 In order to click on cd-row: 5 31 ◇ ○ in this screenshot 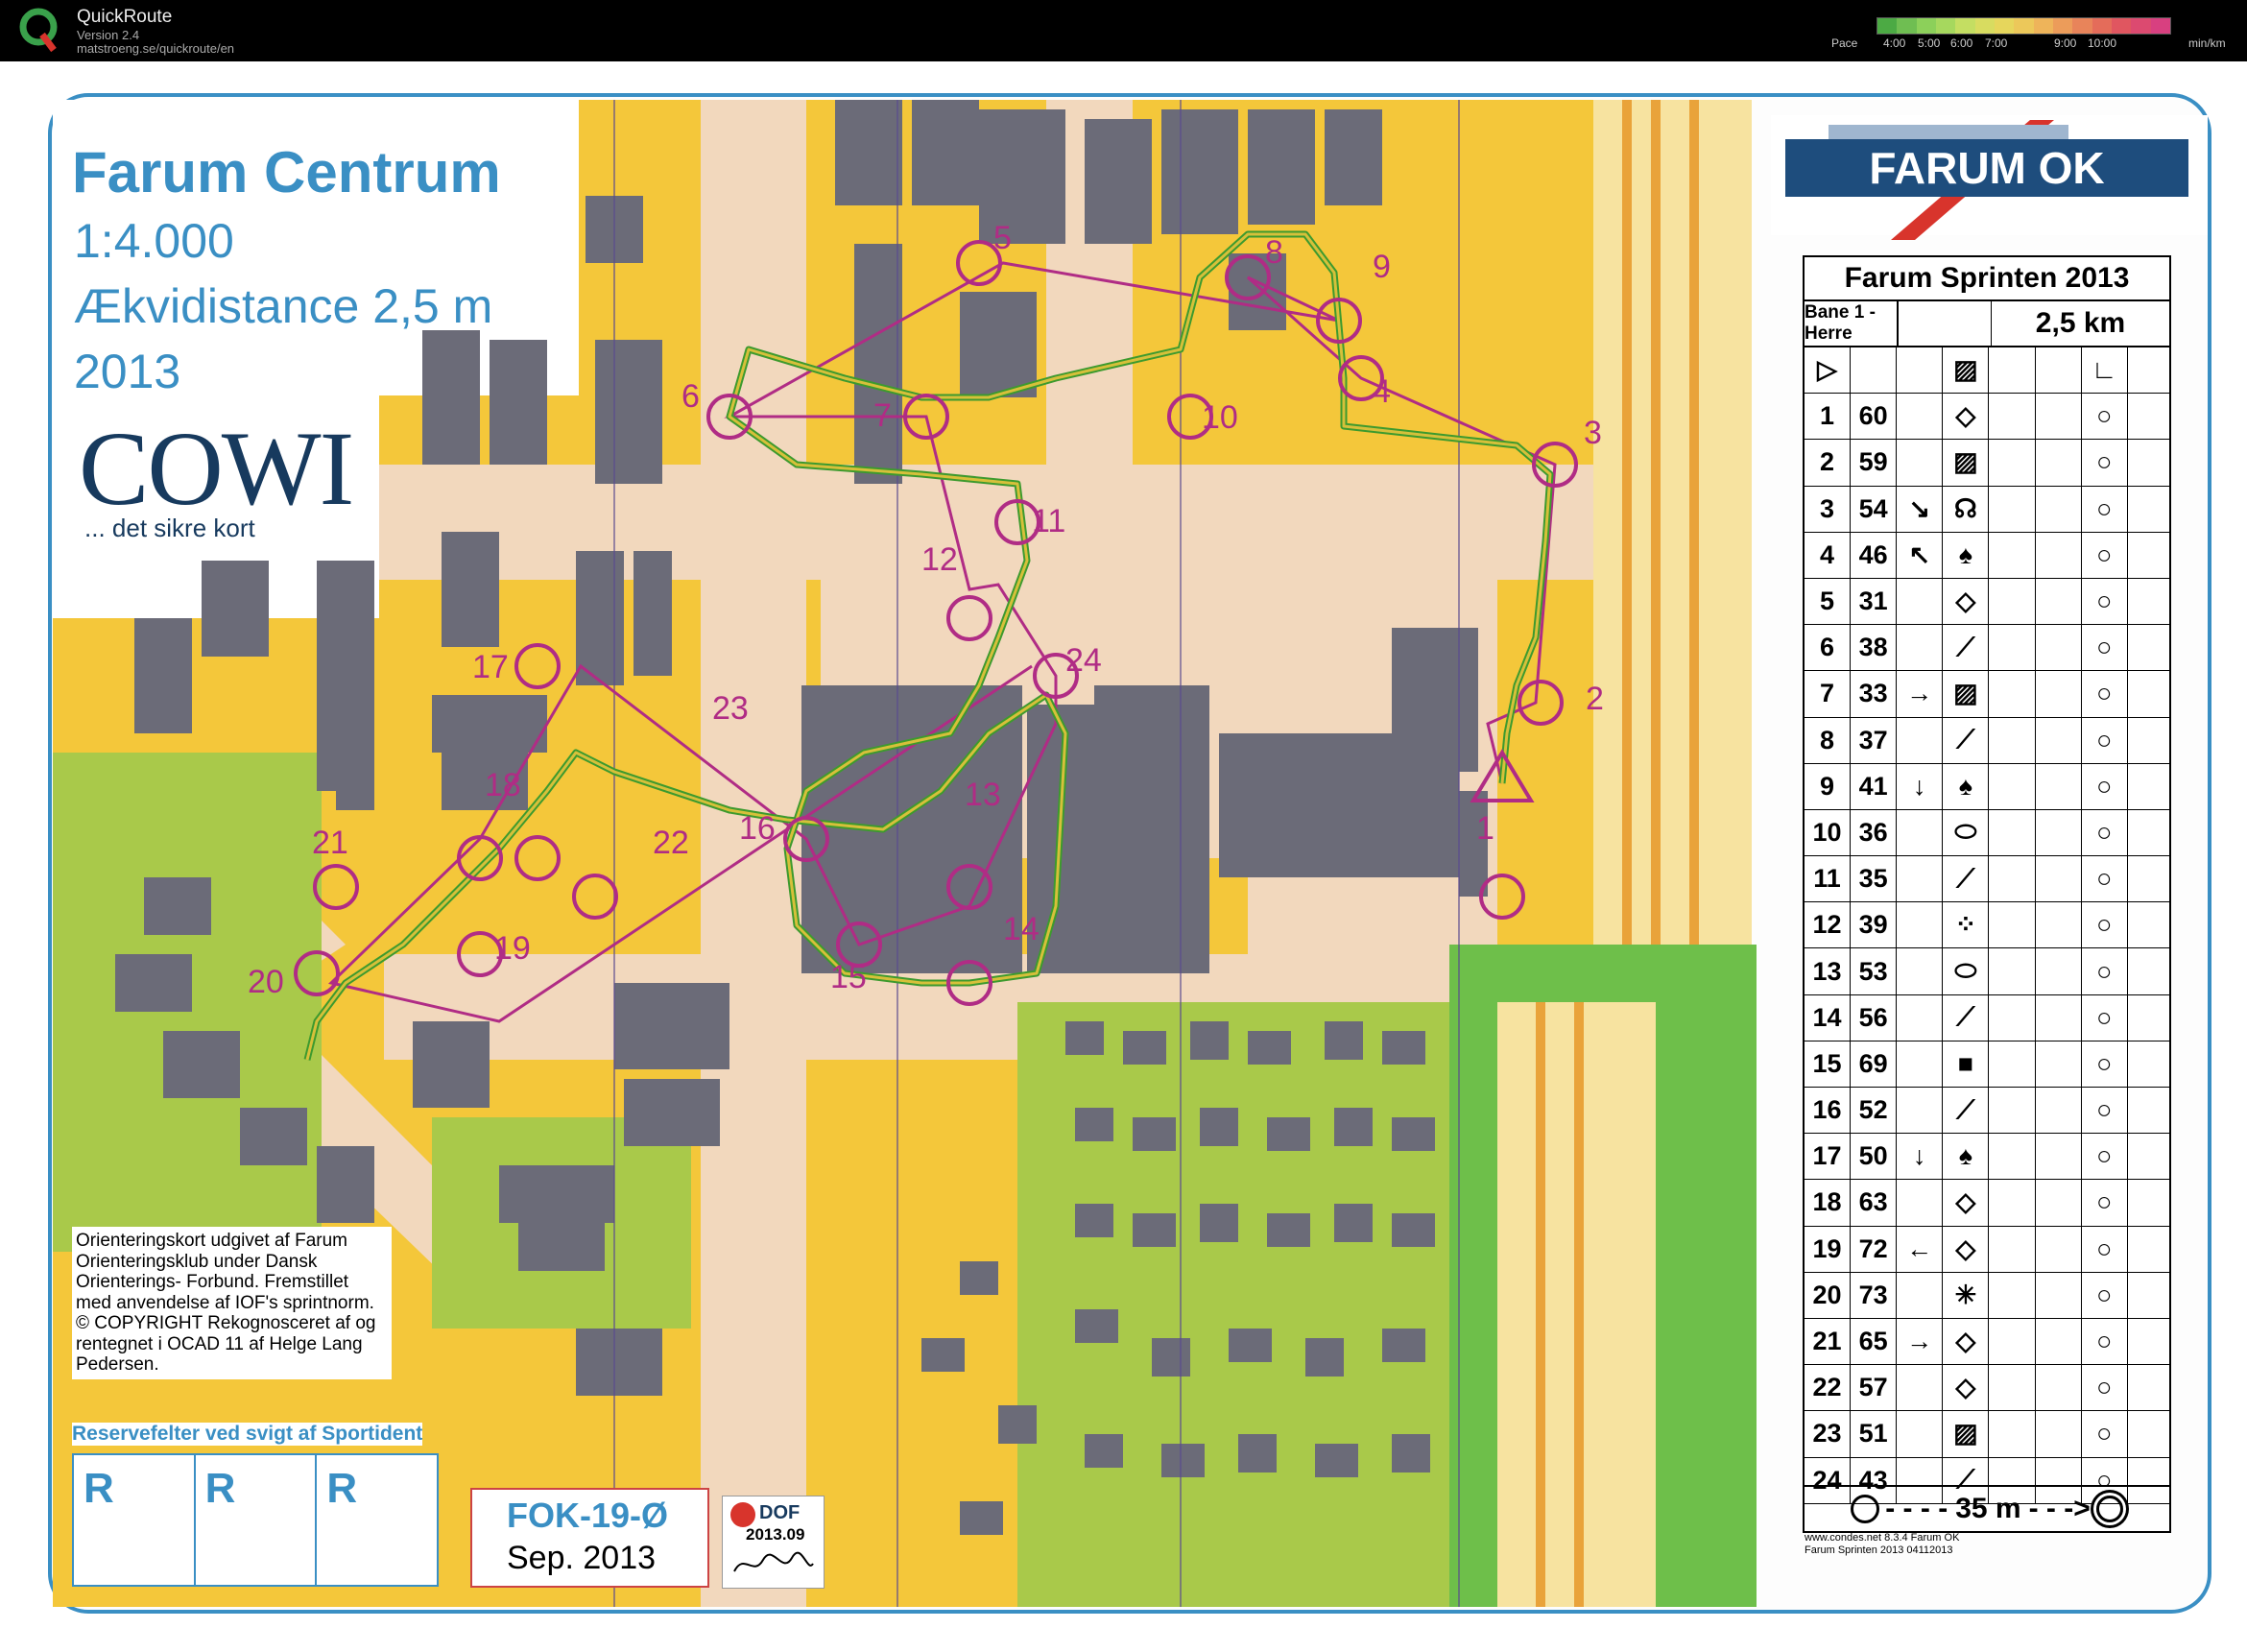, I will do `click(1987, 602)`.